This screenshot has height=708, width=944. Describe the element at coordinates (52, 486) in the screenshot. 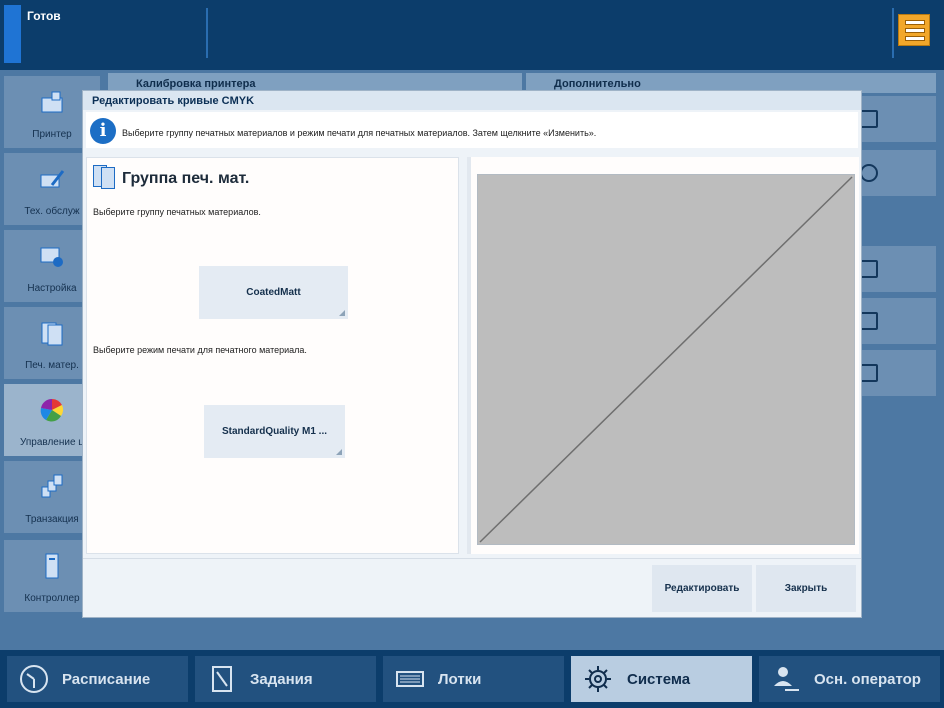

I see `transaction-icon` at that location.